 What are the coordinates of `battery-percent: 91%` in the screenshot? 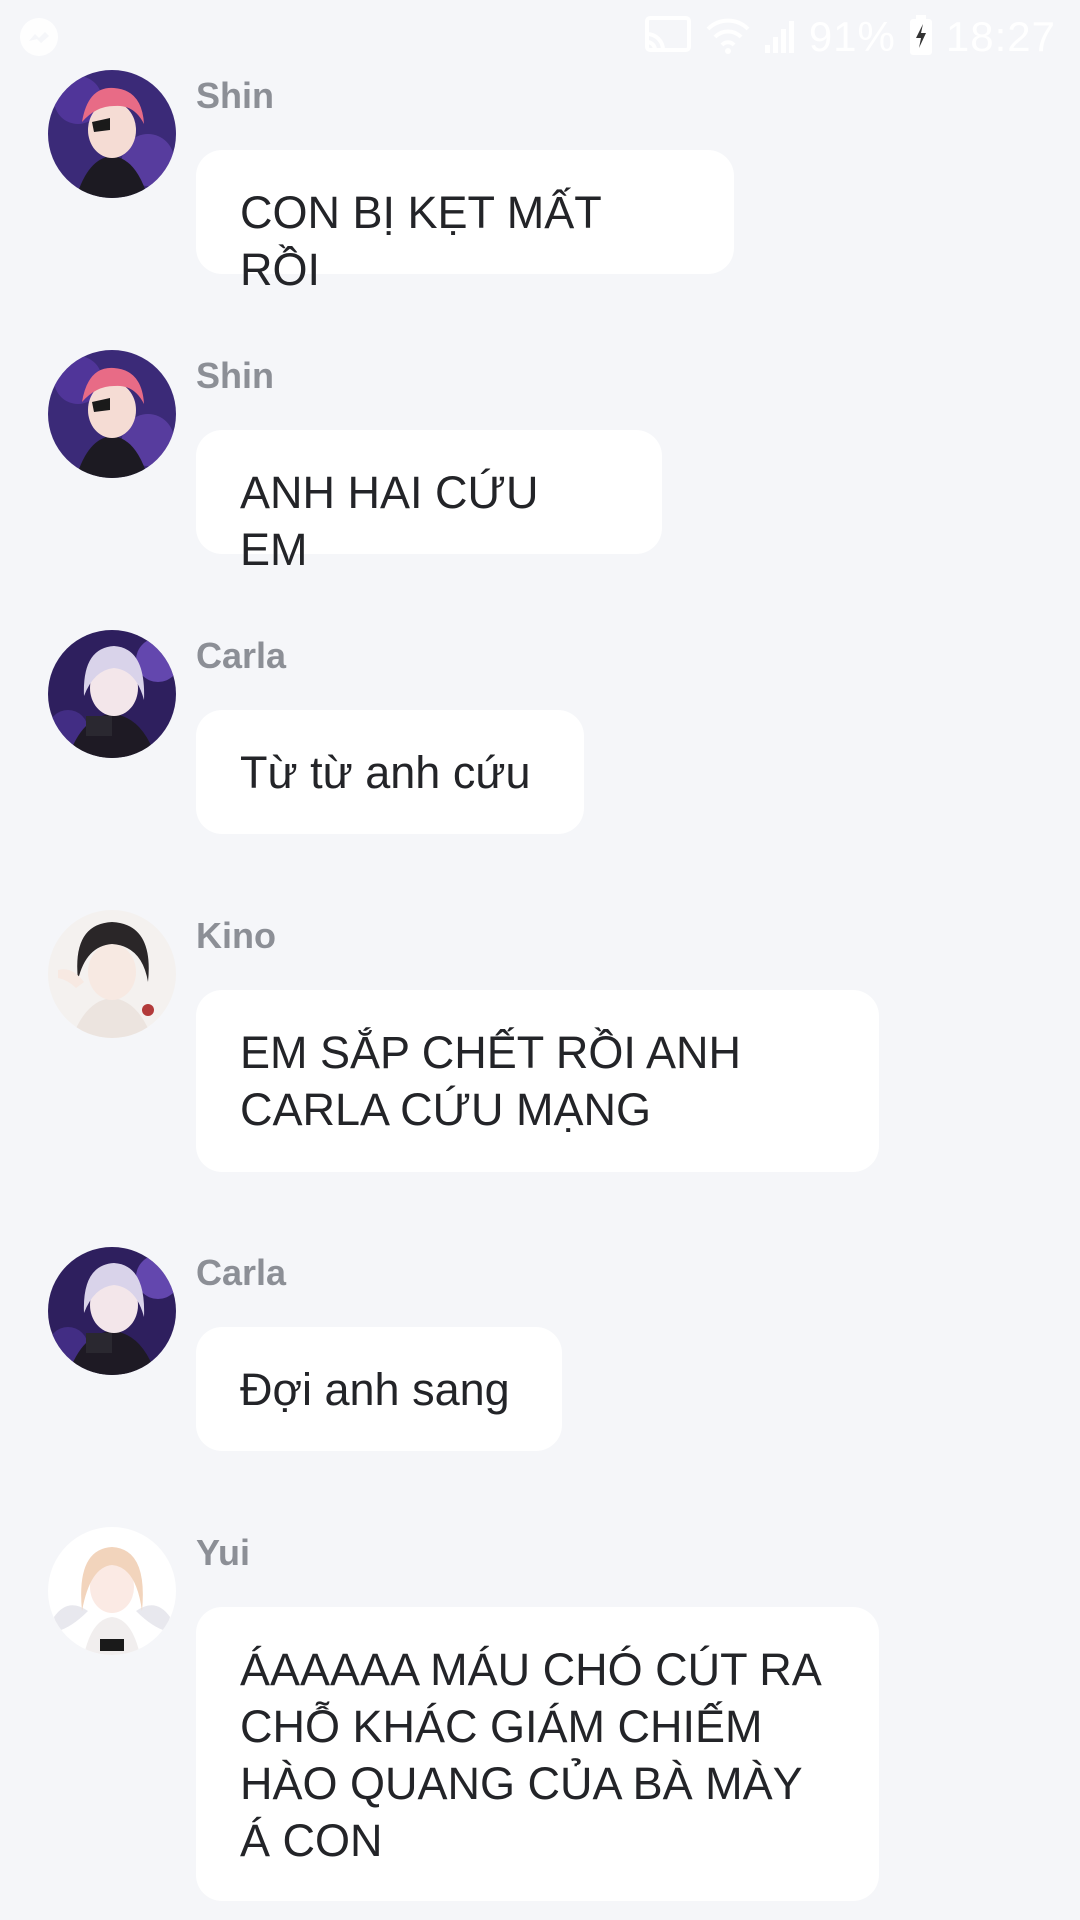 It's located at (852, 36).